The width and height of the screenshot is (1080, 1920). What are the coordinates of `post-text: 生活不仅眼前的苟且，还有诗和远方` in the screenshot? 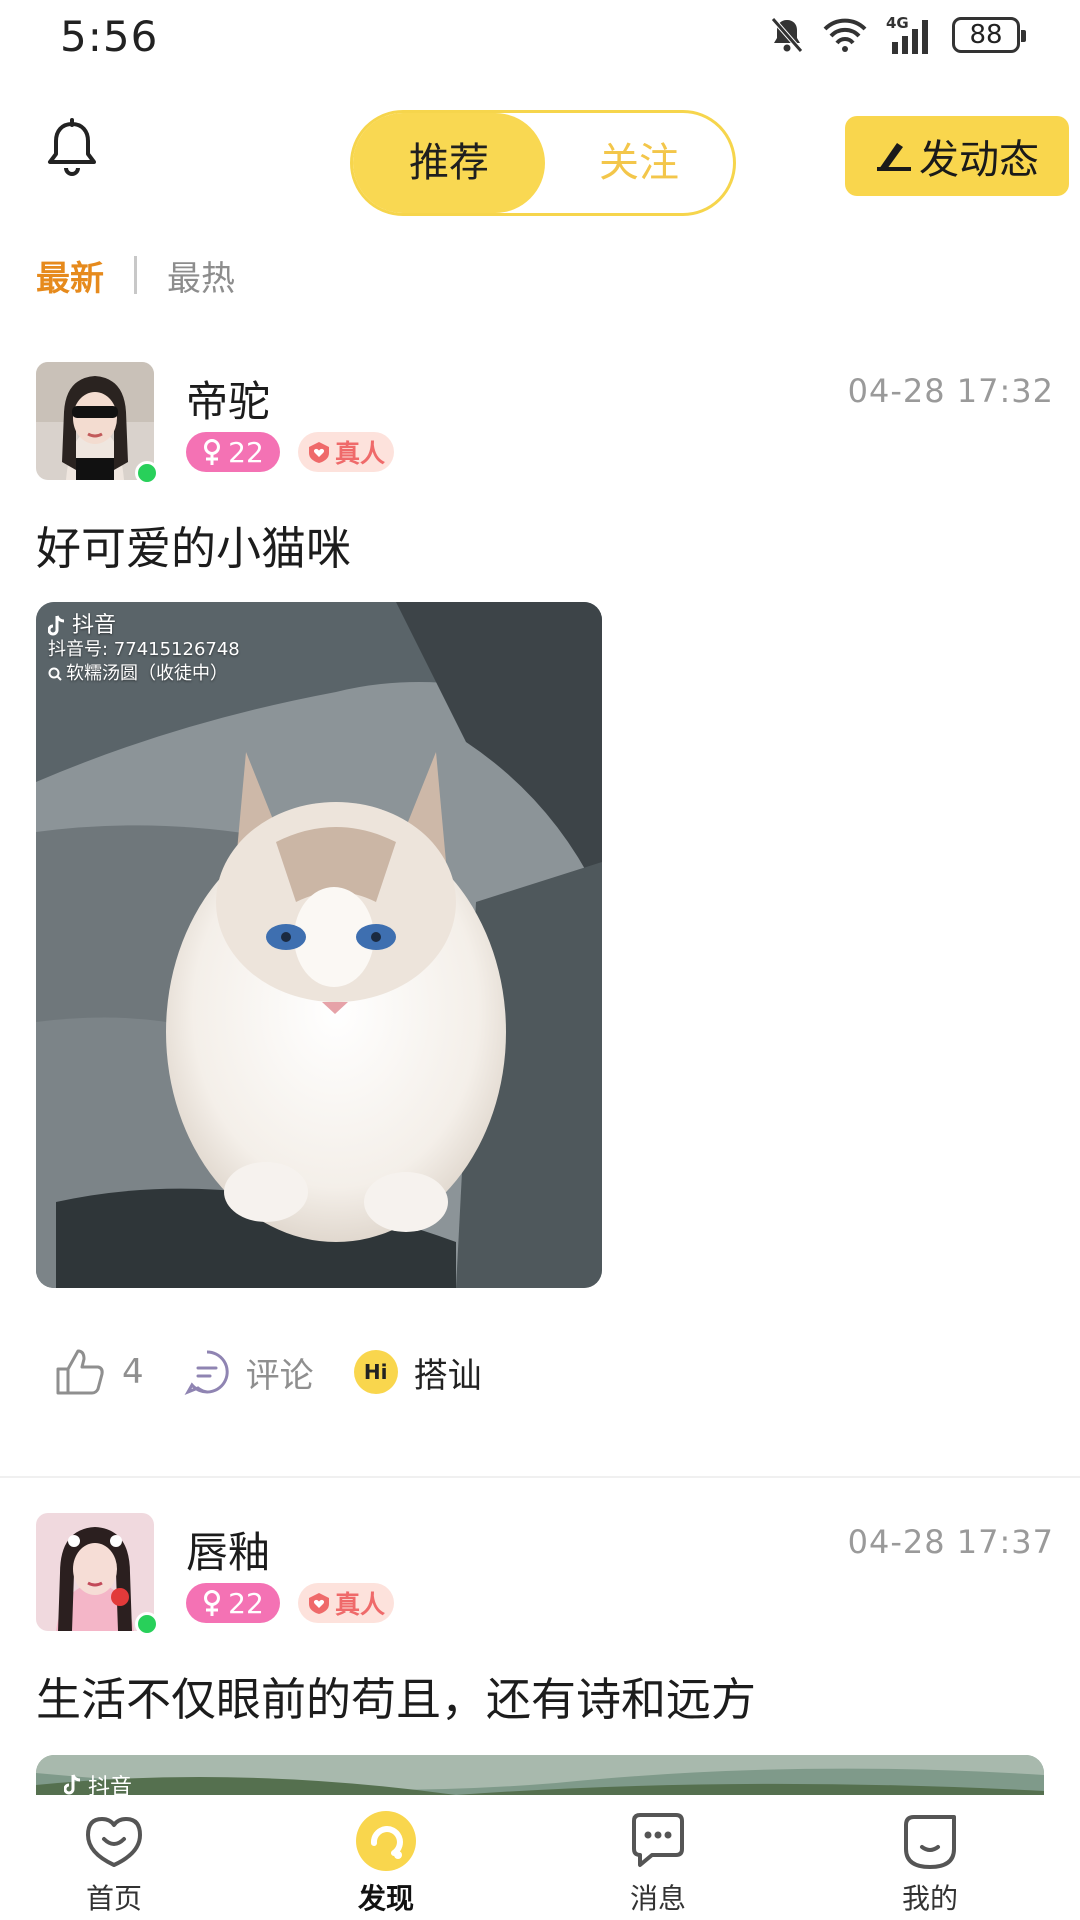 It's located at (396, 1699).